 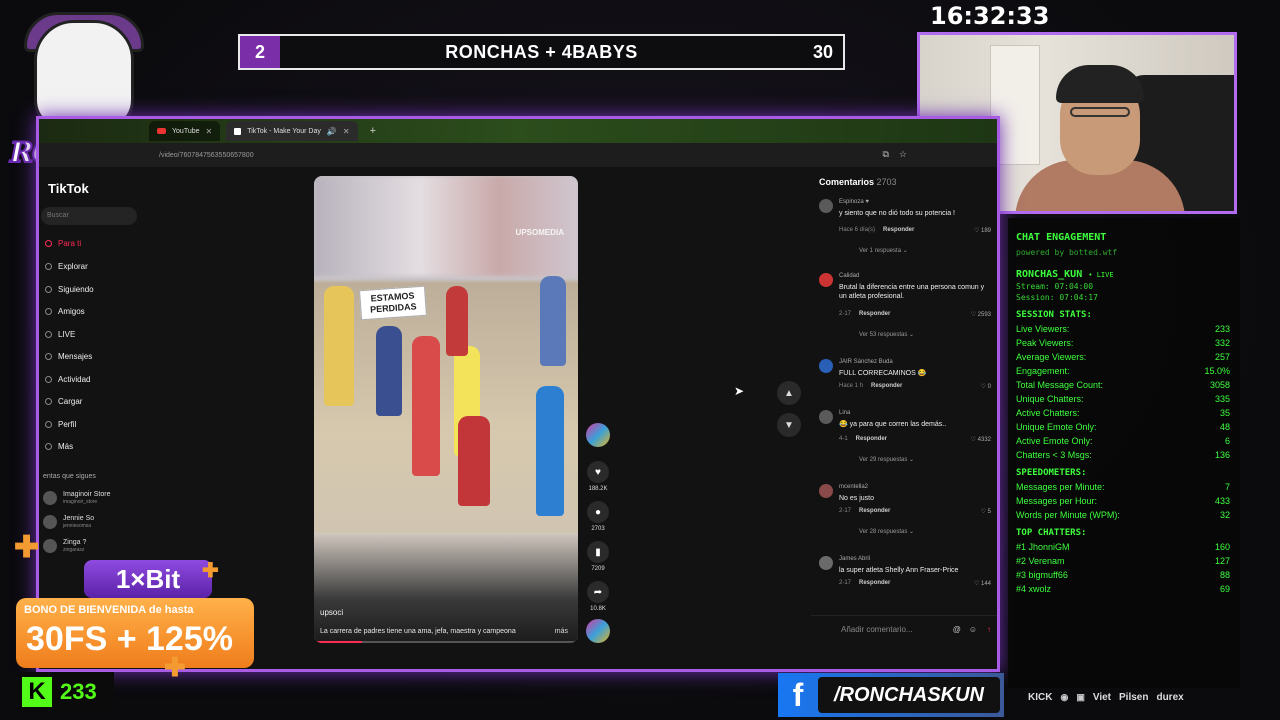 I want to click on nav-siguiendo: Siguiendo, so click(x=69, y=289).